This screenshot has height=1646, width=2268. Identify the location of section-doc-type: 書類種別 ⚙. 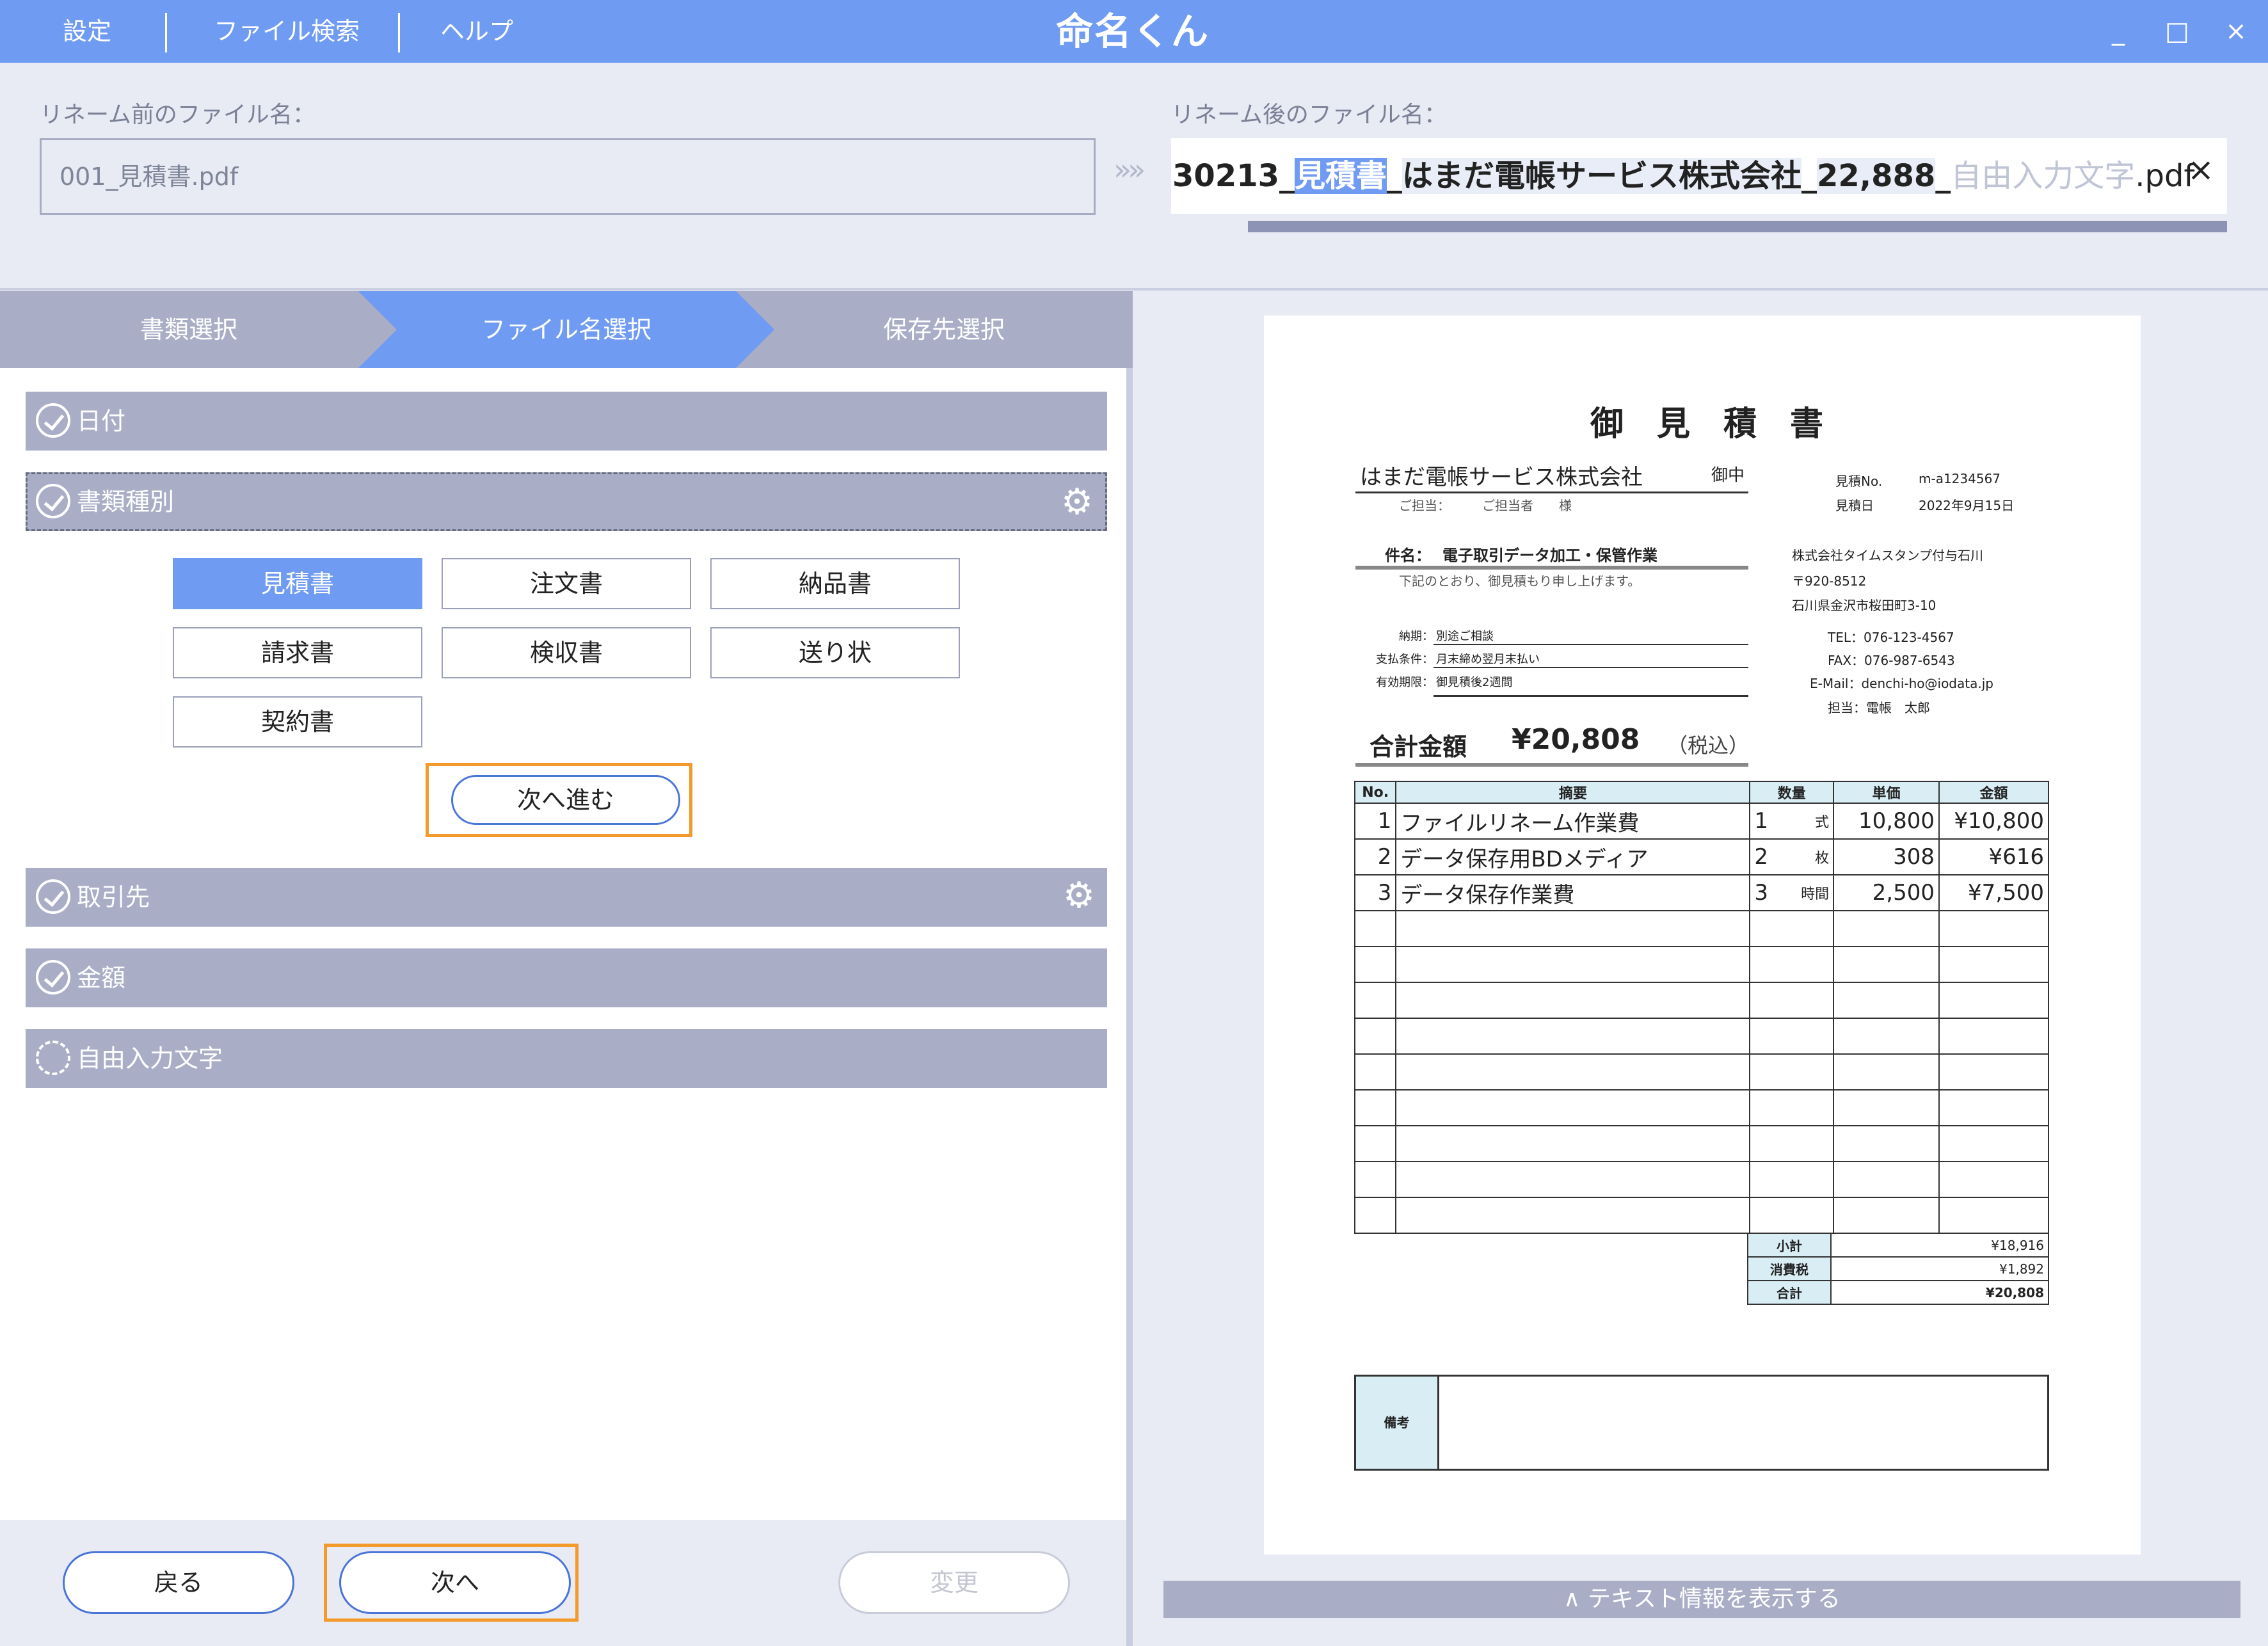
(566, 501).